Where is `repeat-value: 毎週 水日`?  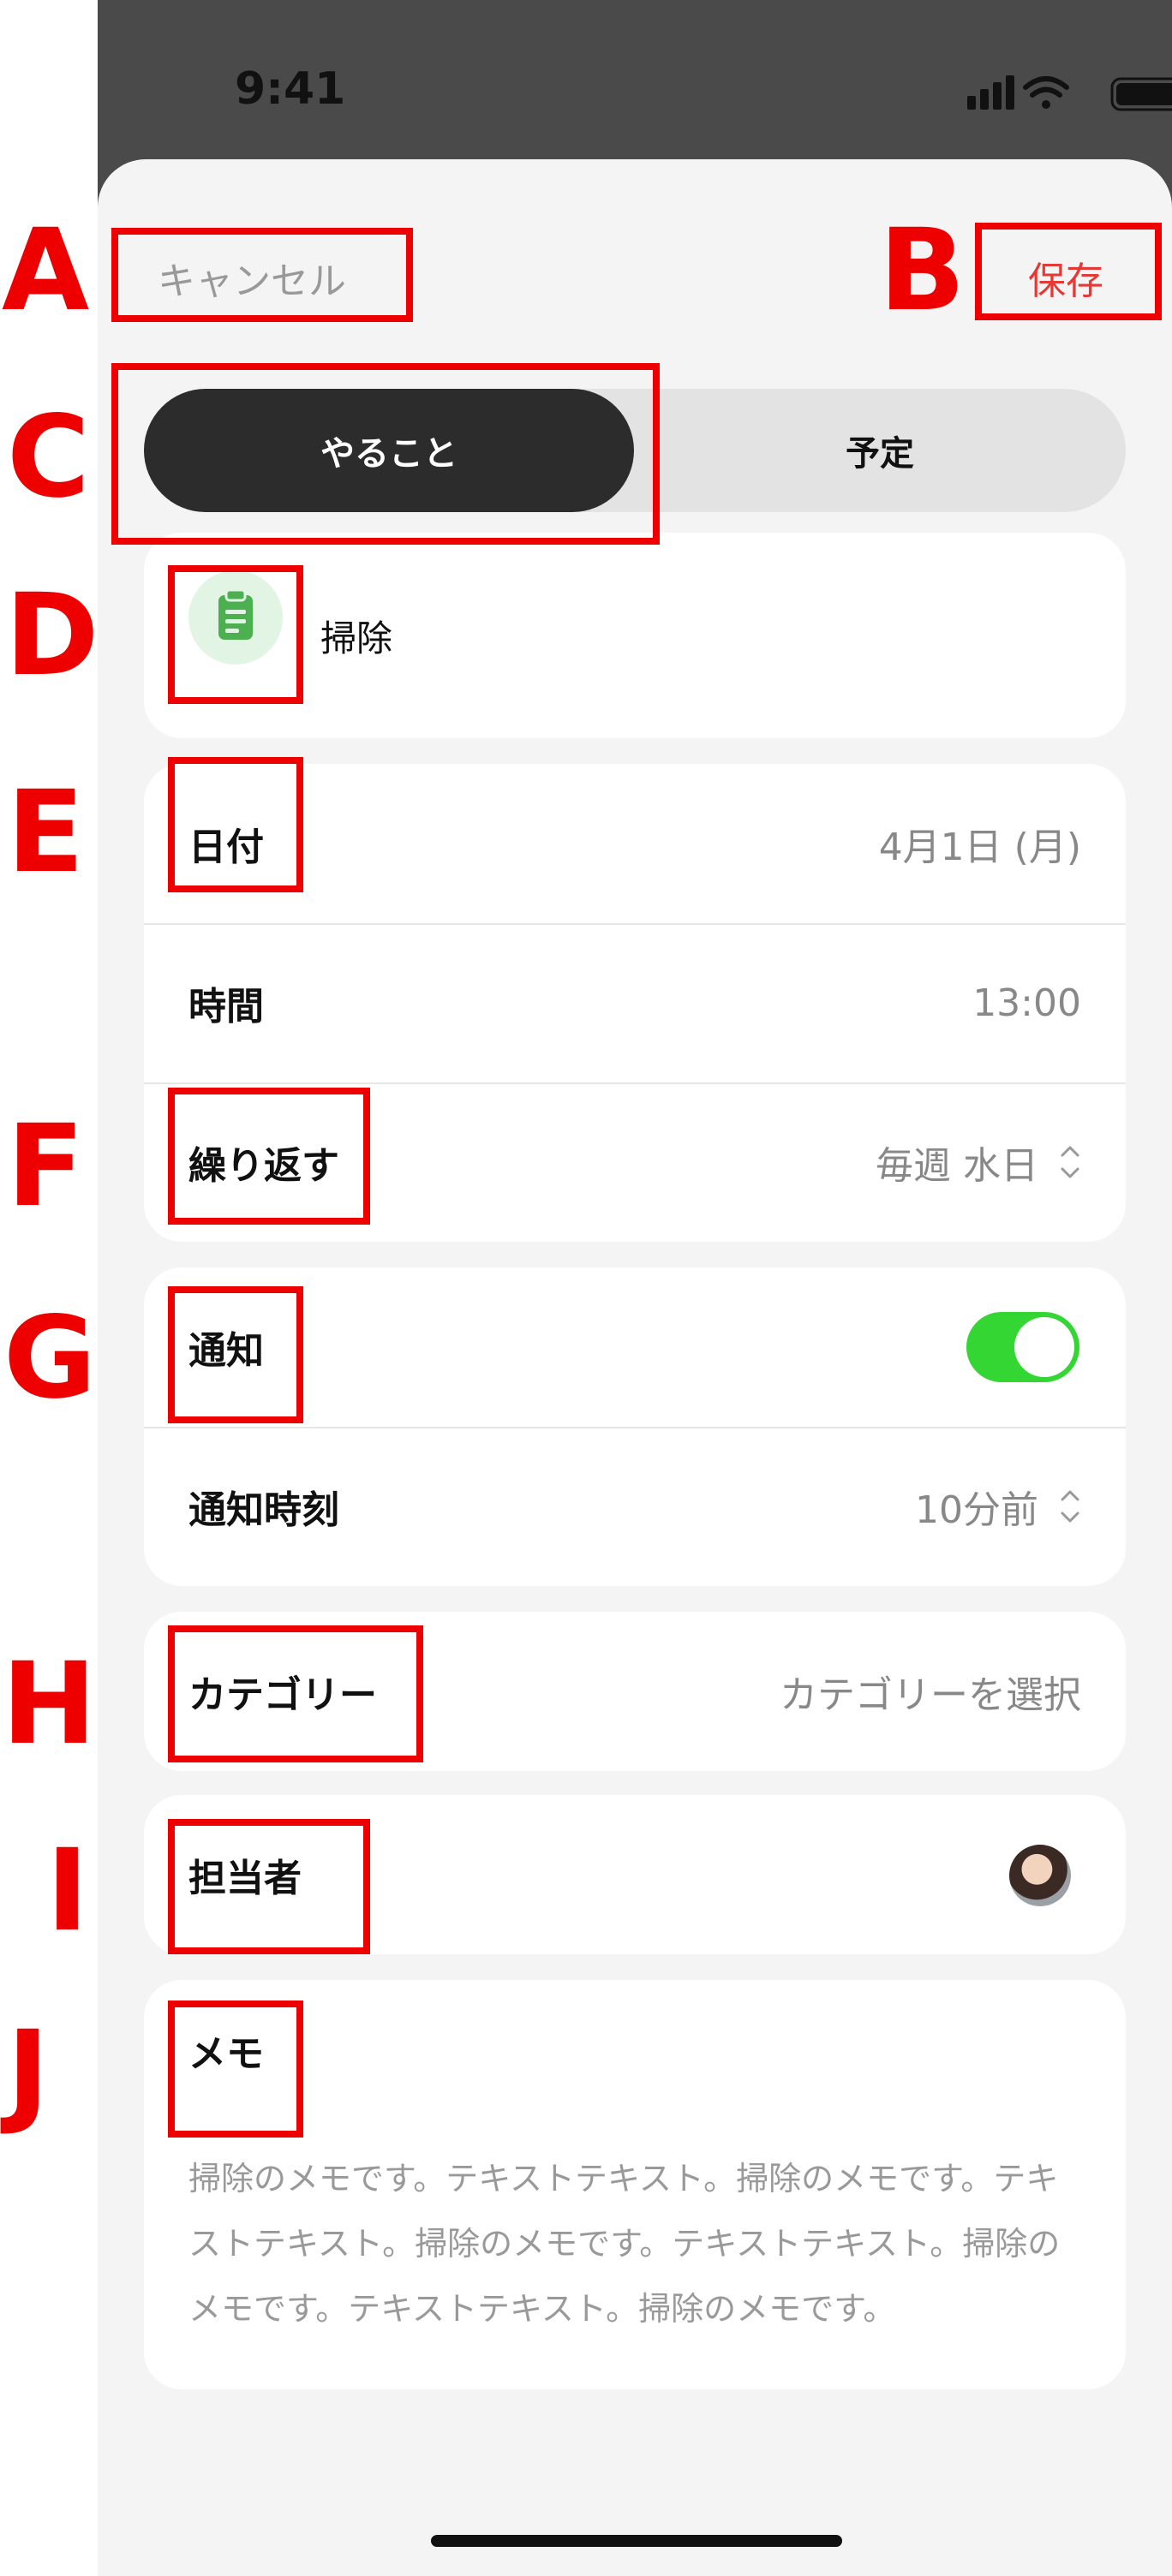
repeat-value: 毎週 水日 is located at coordinates (957, 1166).